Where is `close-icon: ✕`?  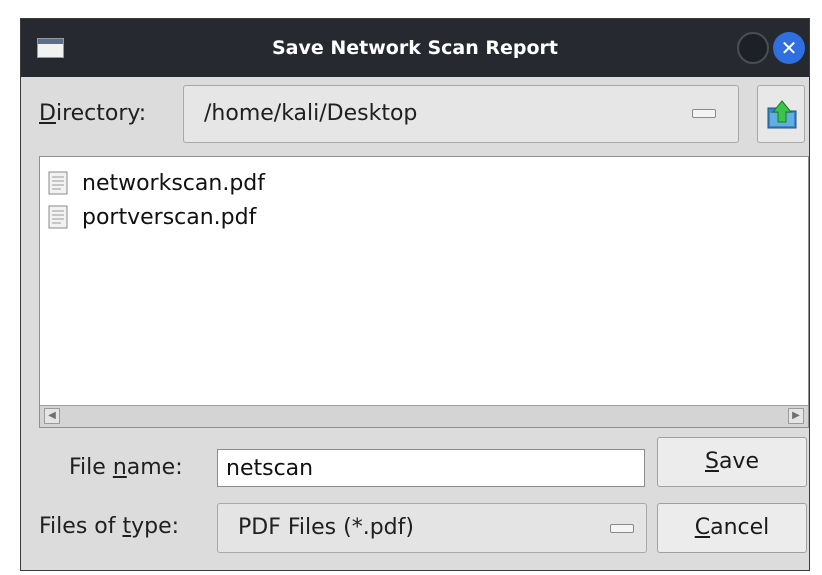 close-icon: ✕ is located at coordinates (789, 48).